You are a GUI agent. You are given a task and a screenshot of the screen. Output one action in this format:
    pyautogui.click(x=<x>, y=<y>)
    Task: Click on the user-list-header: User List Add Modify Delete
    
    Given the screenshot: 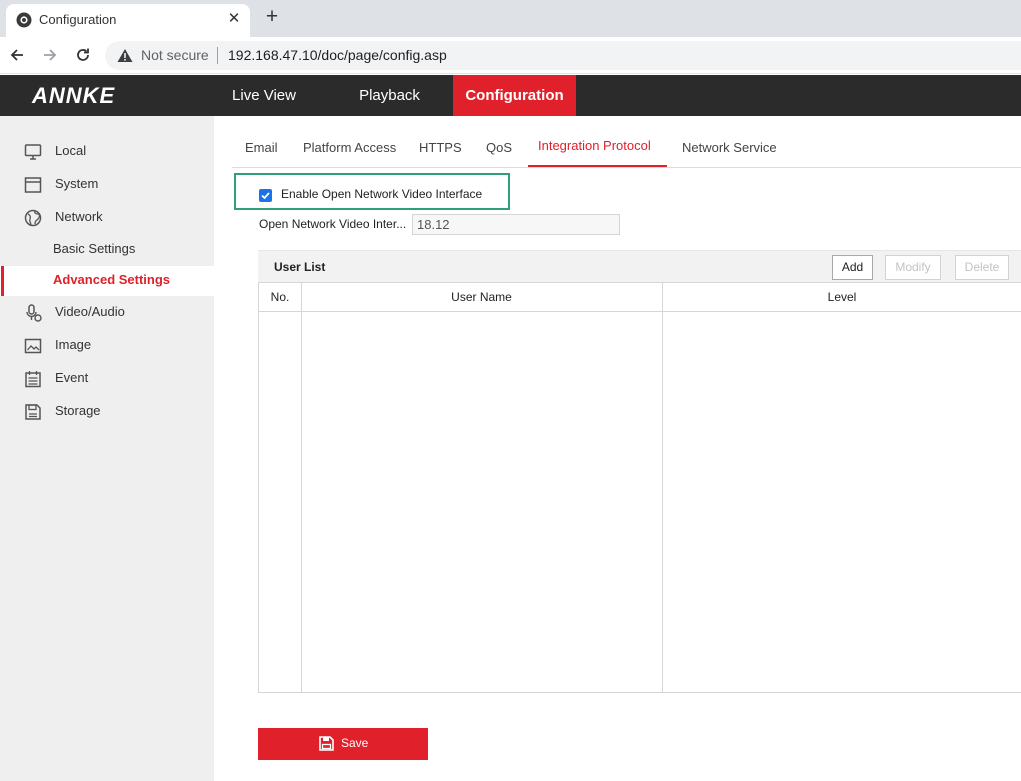 What is the action you would take?
    pyautogui.click(x=639, y=266)
    